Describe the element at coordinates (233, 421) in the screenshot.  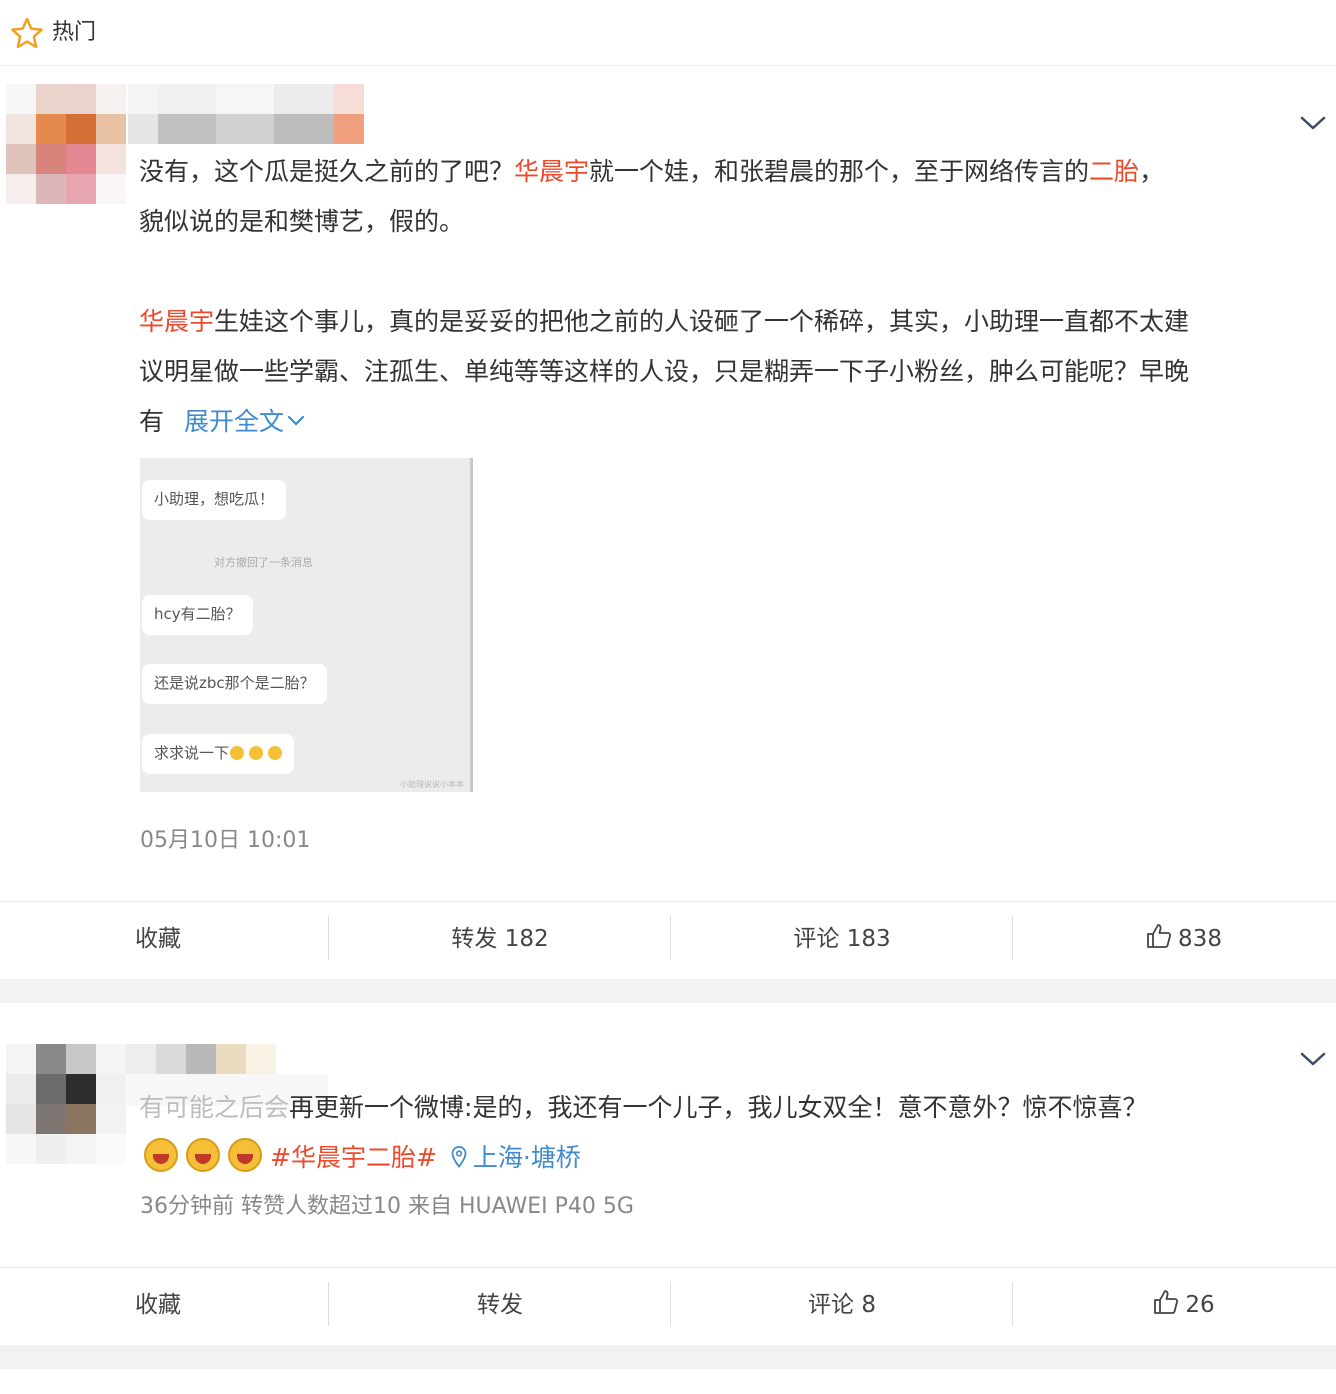
I see `expand-label: 展开全文` at that location.